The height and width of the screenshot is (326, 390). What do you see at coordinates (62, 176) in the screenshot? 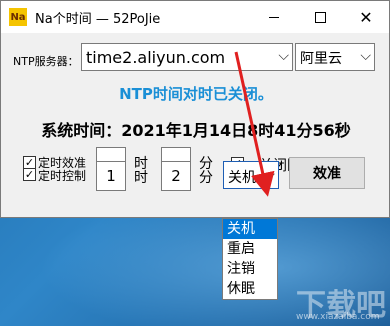
I see `scheduled-control-label: 定时控制` at bounding box center [62, 176].